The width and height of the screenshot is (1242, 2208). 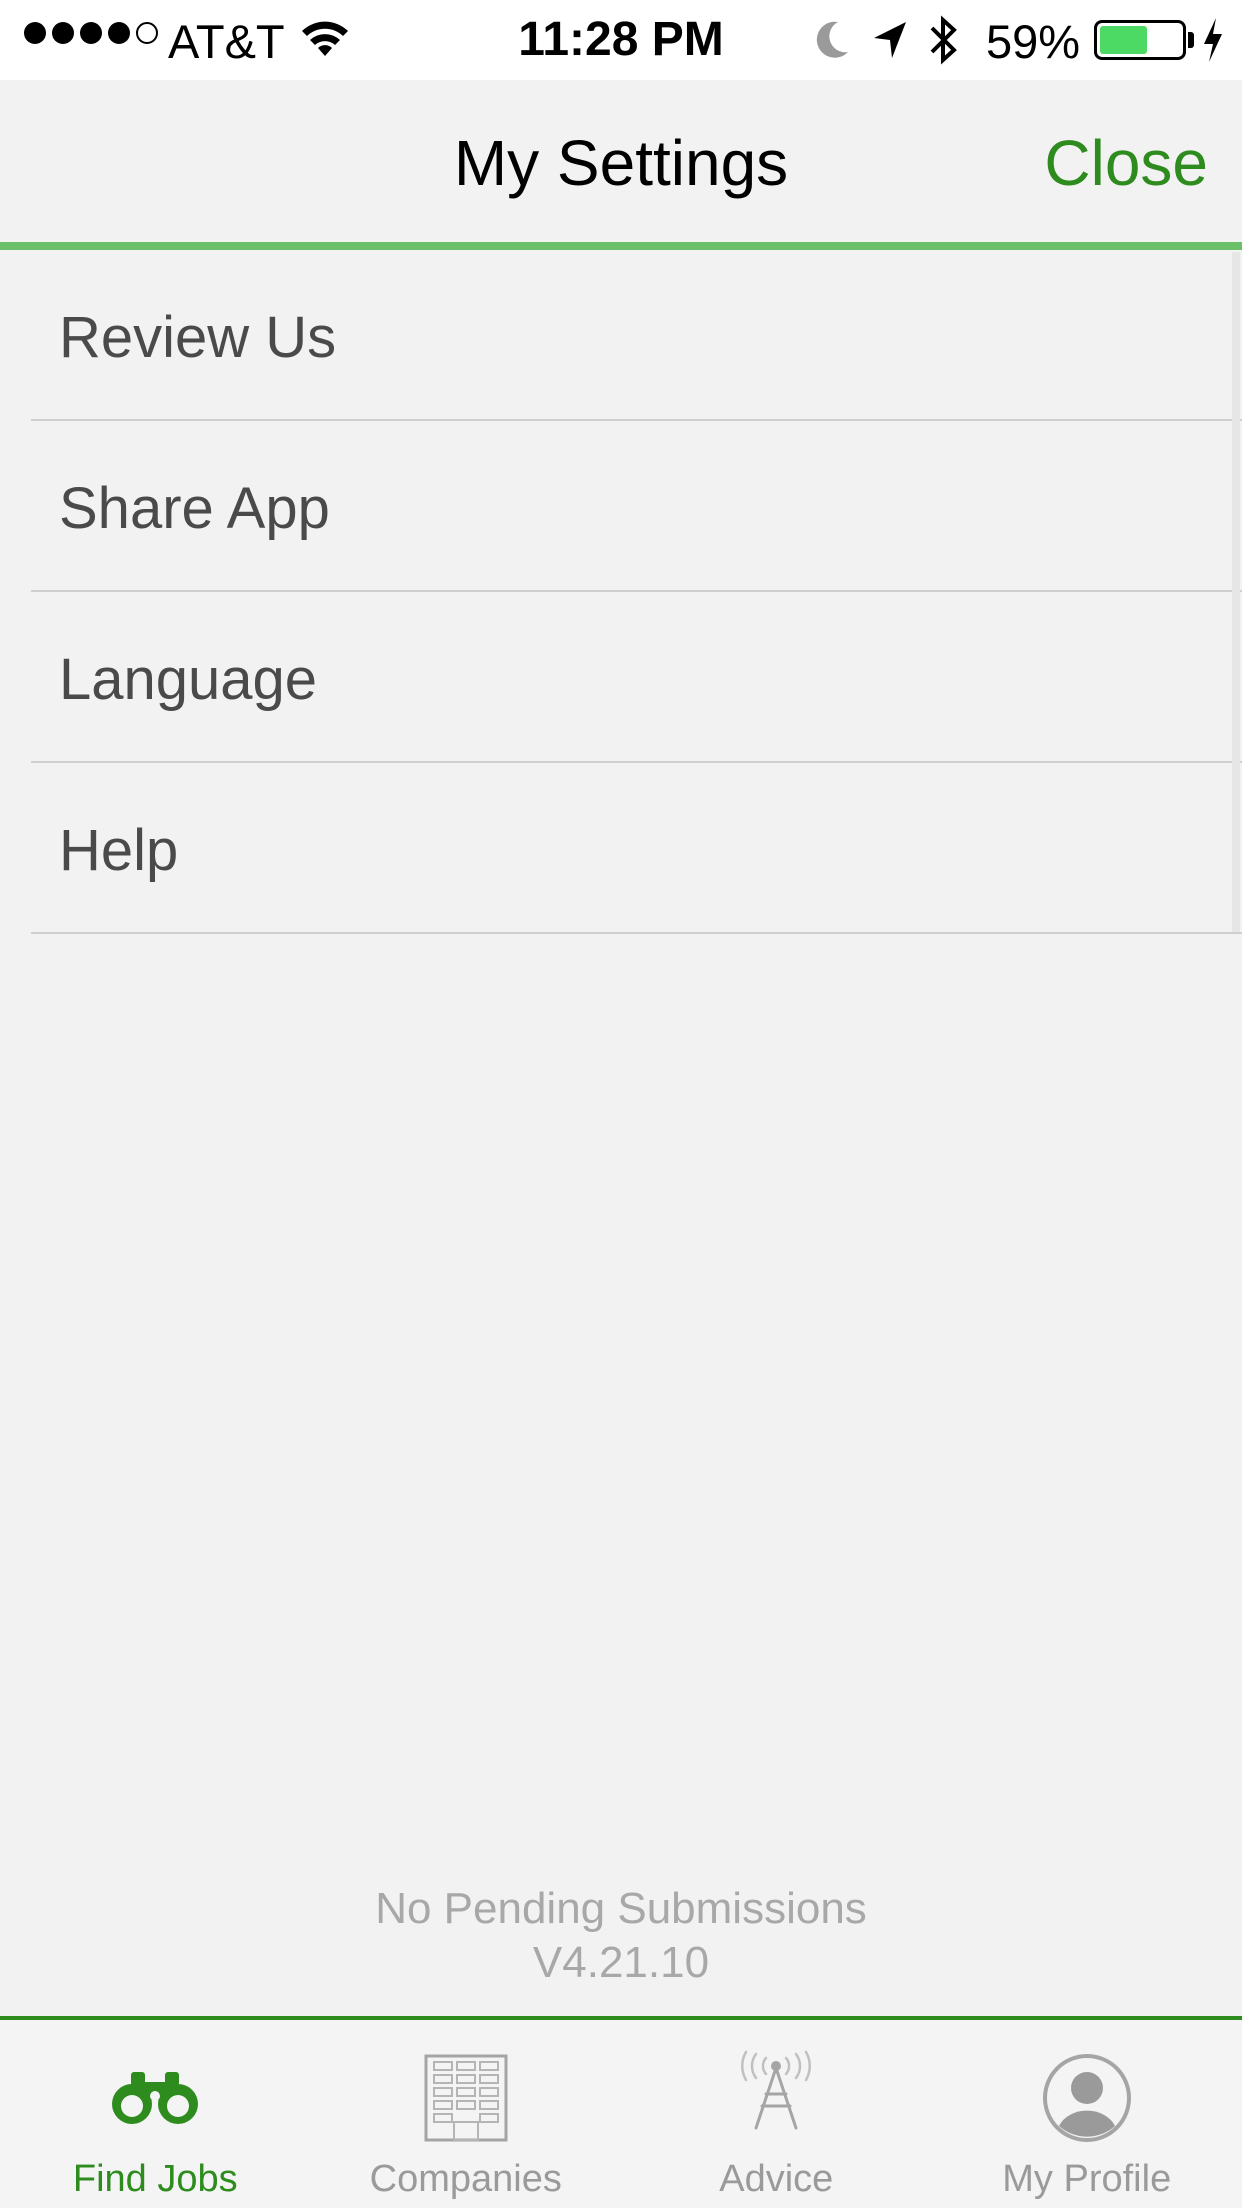 I want to click on do-not-disturb-moon-icon, so click(x=832, y=39).